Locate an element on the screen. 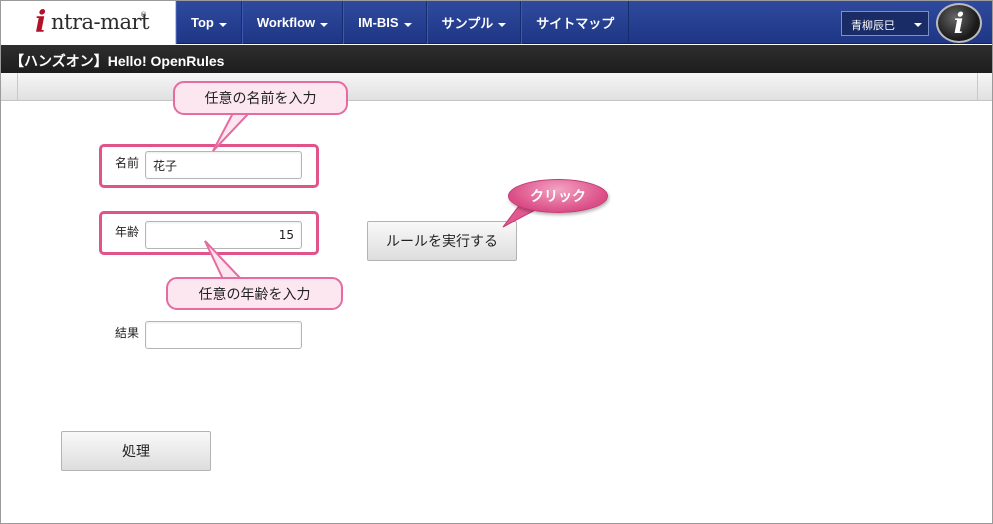  age-callout-tail is located at coordinates (224, 260).